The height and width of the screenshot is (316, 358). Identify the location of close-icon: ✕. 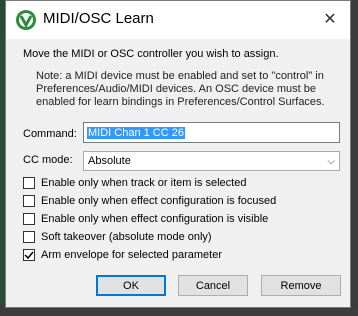
(330, 19).